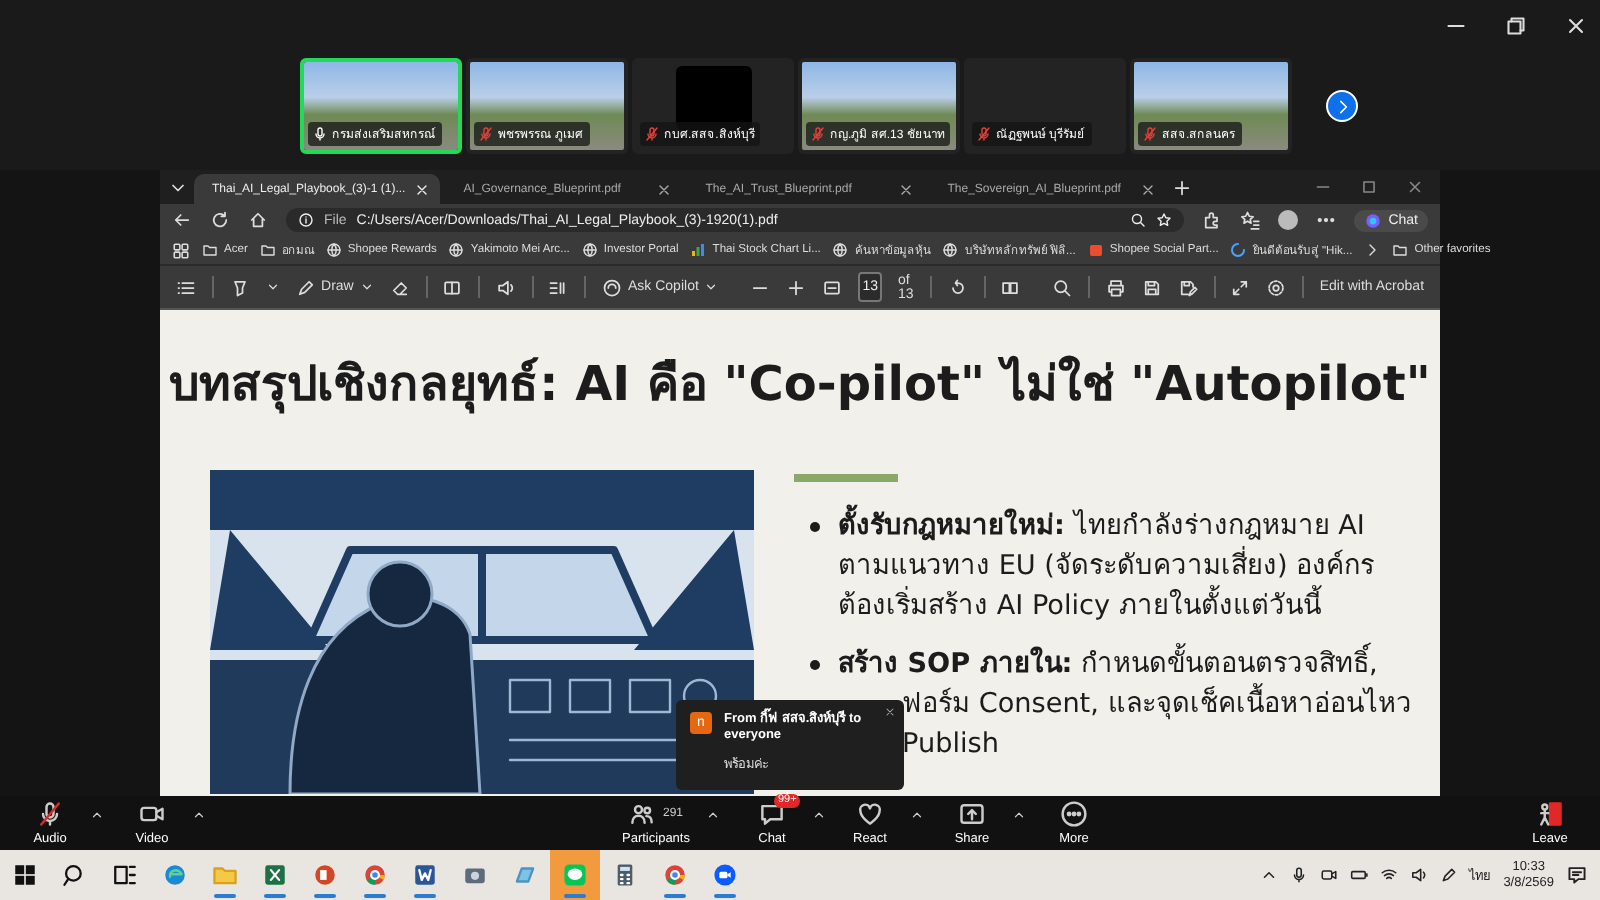 The image size is (1600, 900). Describe the element at coordinates (125, 875) in the screenshot. I see `task-view-icon` at that location.